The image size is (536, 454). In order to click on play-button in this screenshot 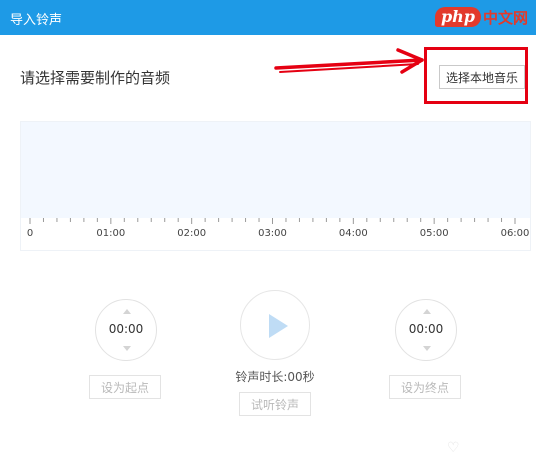, I will do `click(275, 325)`.